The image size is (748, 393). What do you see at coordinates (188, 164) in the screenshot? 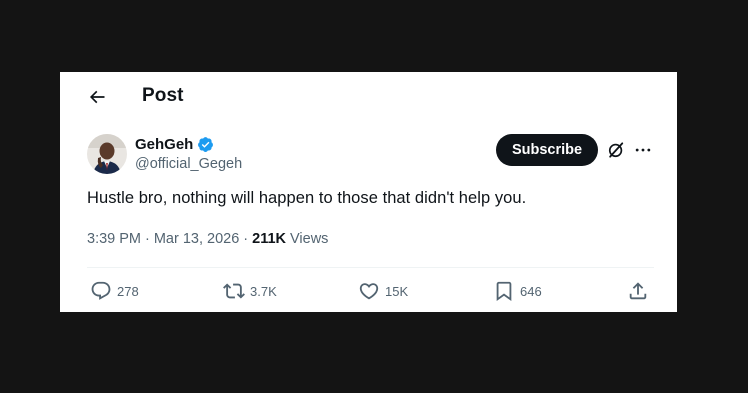
I see `author-handle: @official_Gegeh` at bounding box center [188, 164].